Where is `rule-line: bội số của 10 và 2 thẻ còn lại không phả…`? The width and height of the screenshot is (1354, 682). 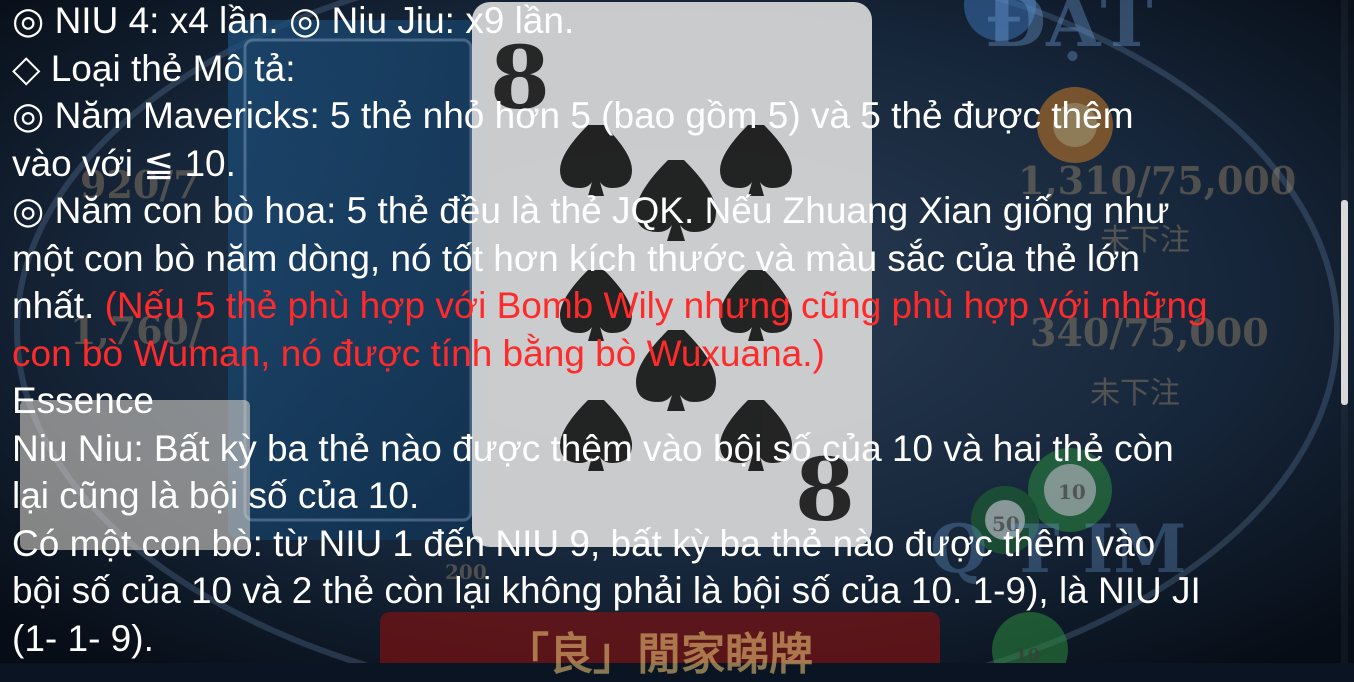
rule-line: bội số của 10 và 2 thẻ còn lại không phả… is located at coordinates (606, 590).